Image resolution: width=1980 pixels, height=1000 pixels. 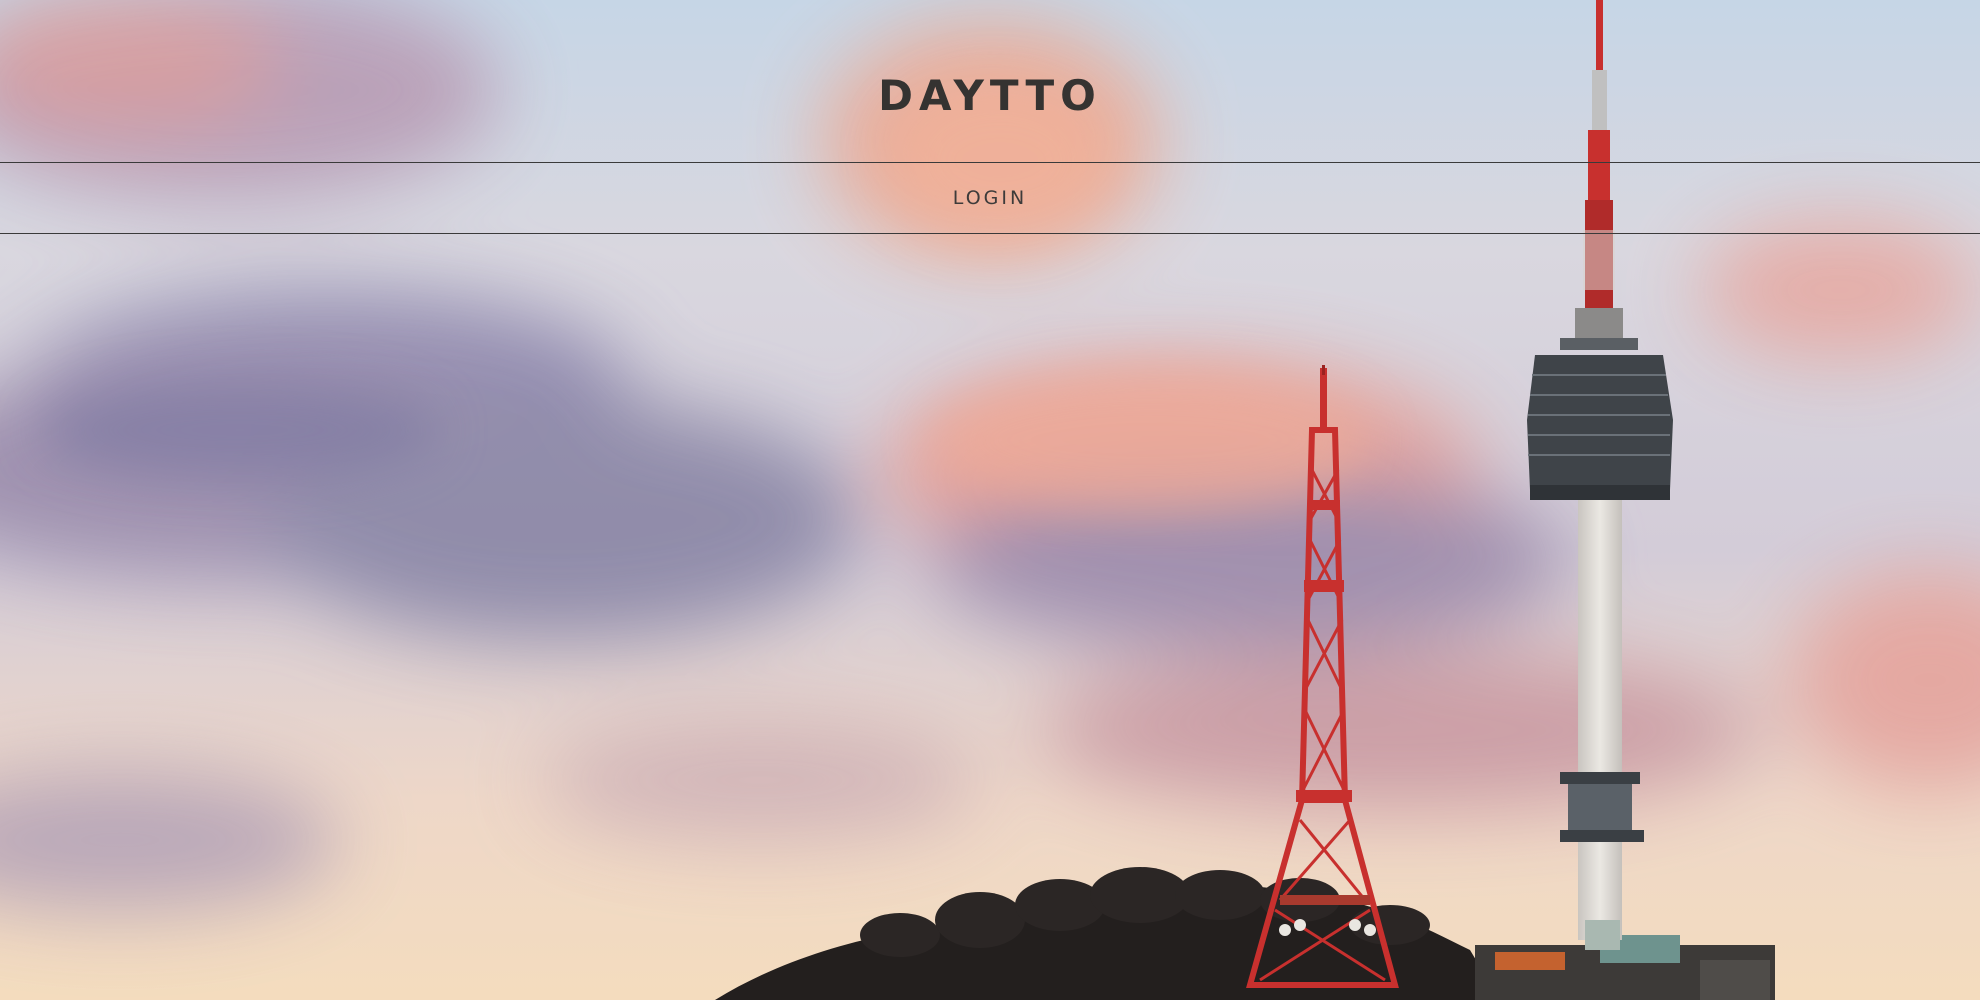 I want to click on nav-bottom-divider, so click(x=990, y=233).